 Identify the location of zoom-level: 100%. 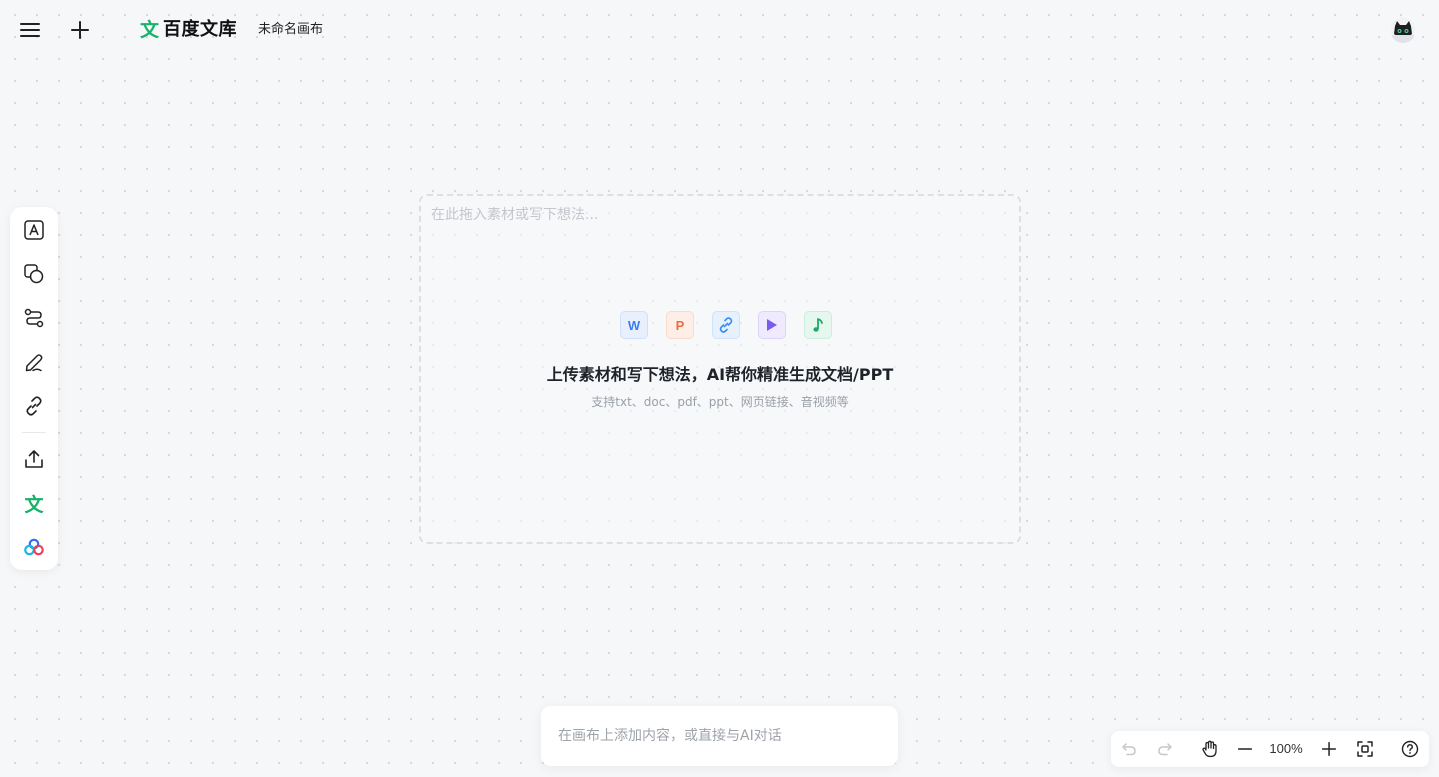
(1286, 749).